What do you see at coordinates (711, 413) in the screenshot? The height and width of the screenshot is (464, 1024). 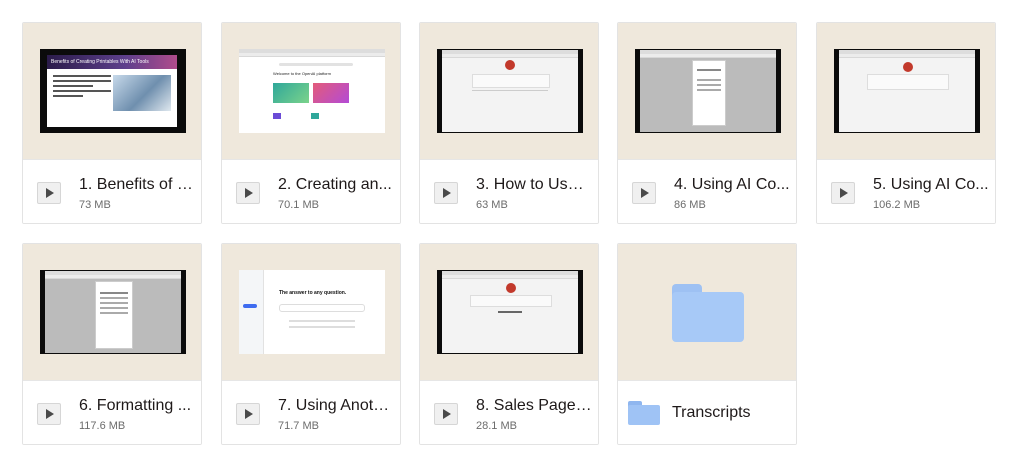 I see `folder-name: Transcripts` at bounding box center [711, 413].